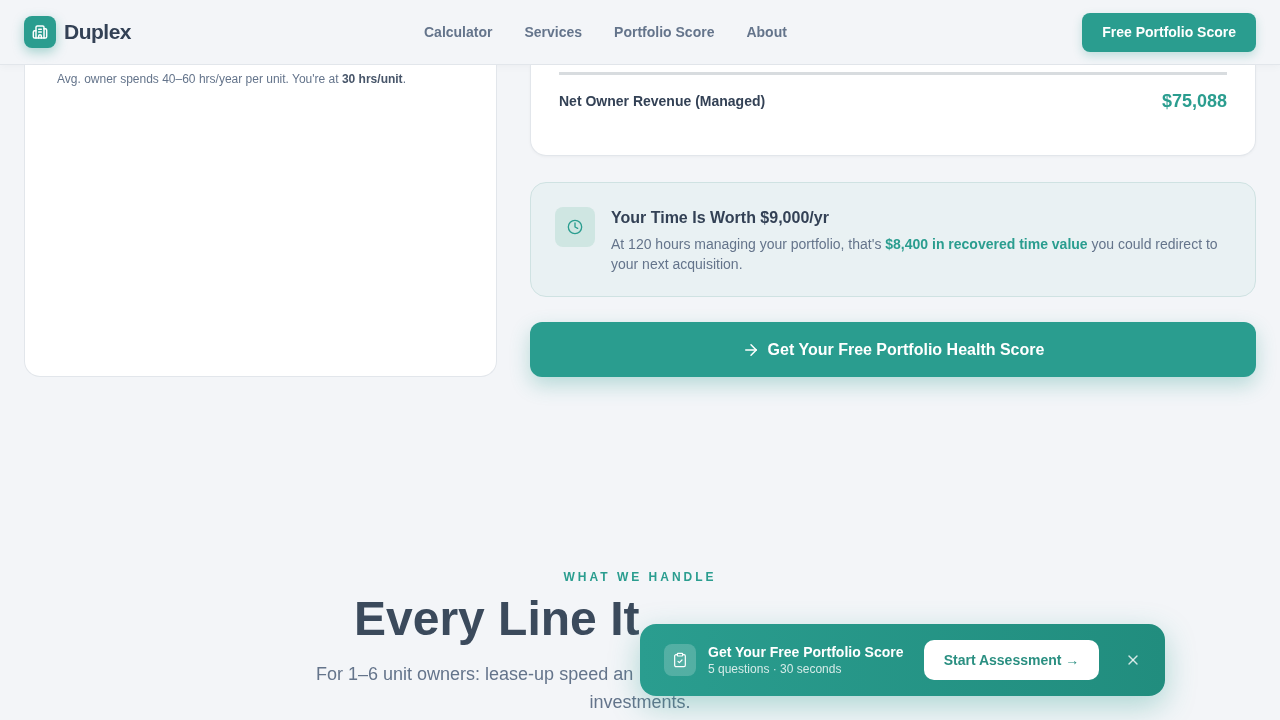  I want to click on toast-subtitle: 5 questions · 30 seconds, so click(775, 669).